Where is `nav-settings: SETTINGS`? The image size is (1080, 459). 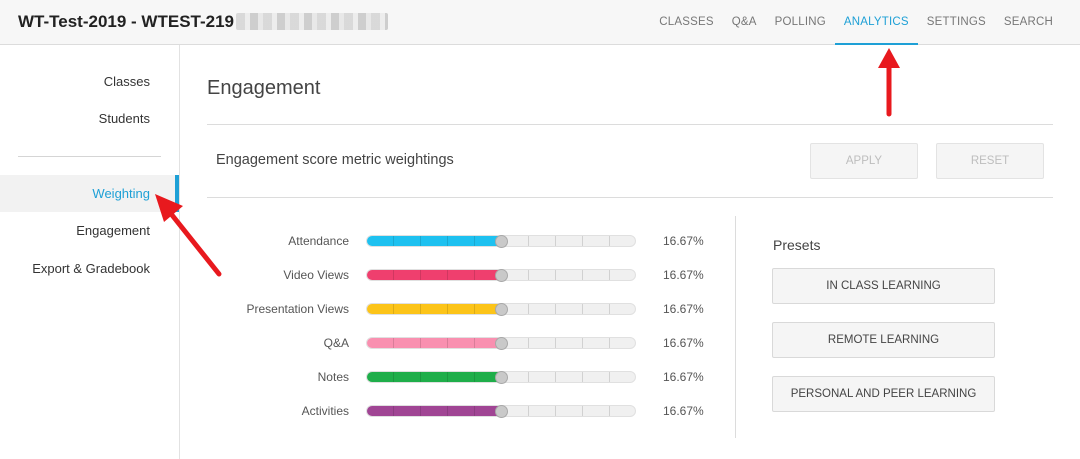 nav-settings: SETTINGS is located at coordinates (956, 22).